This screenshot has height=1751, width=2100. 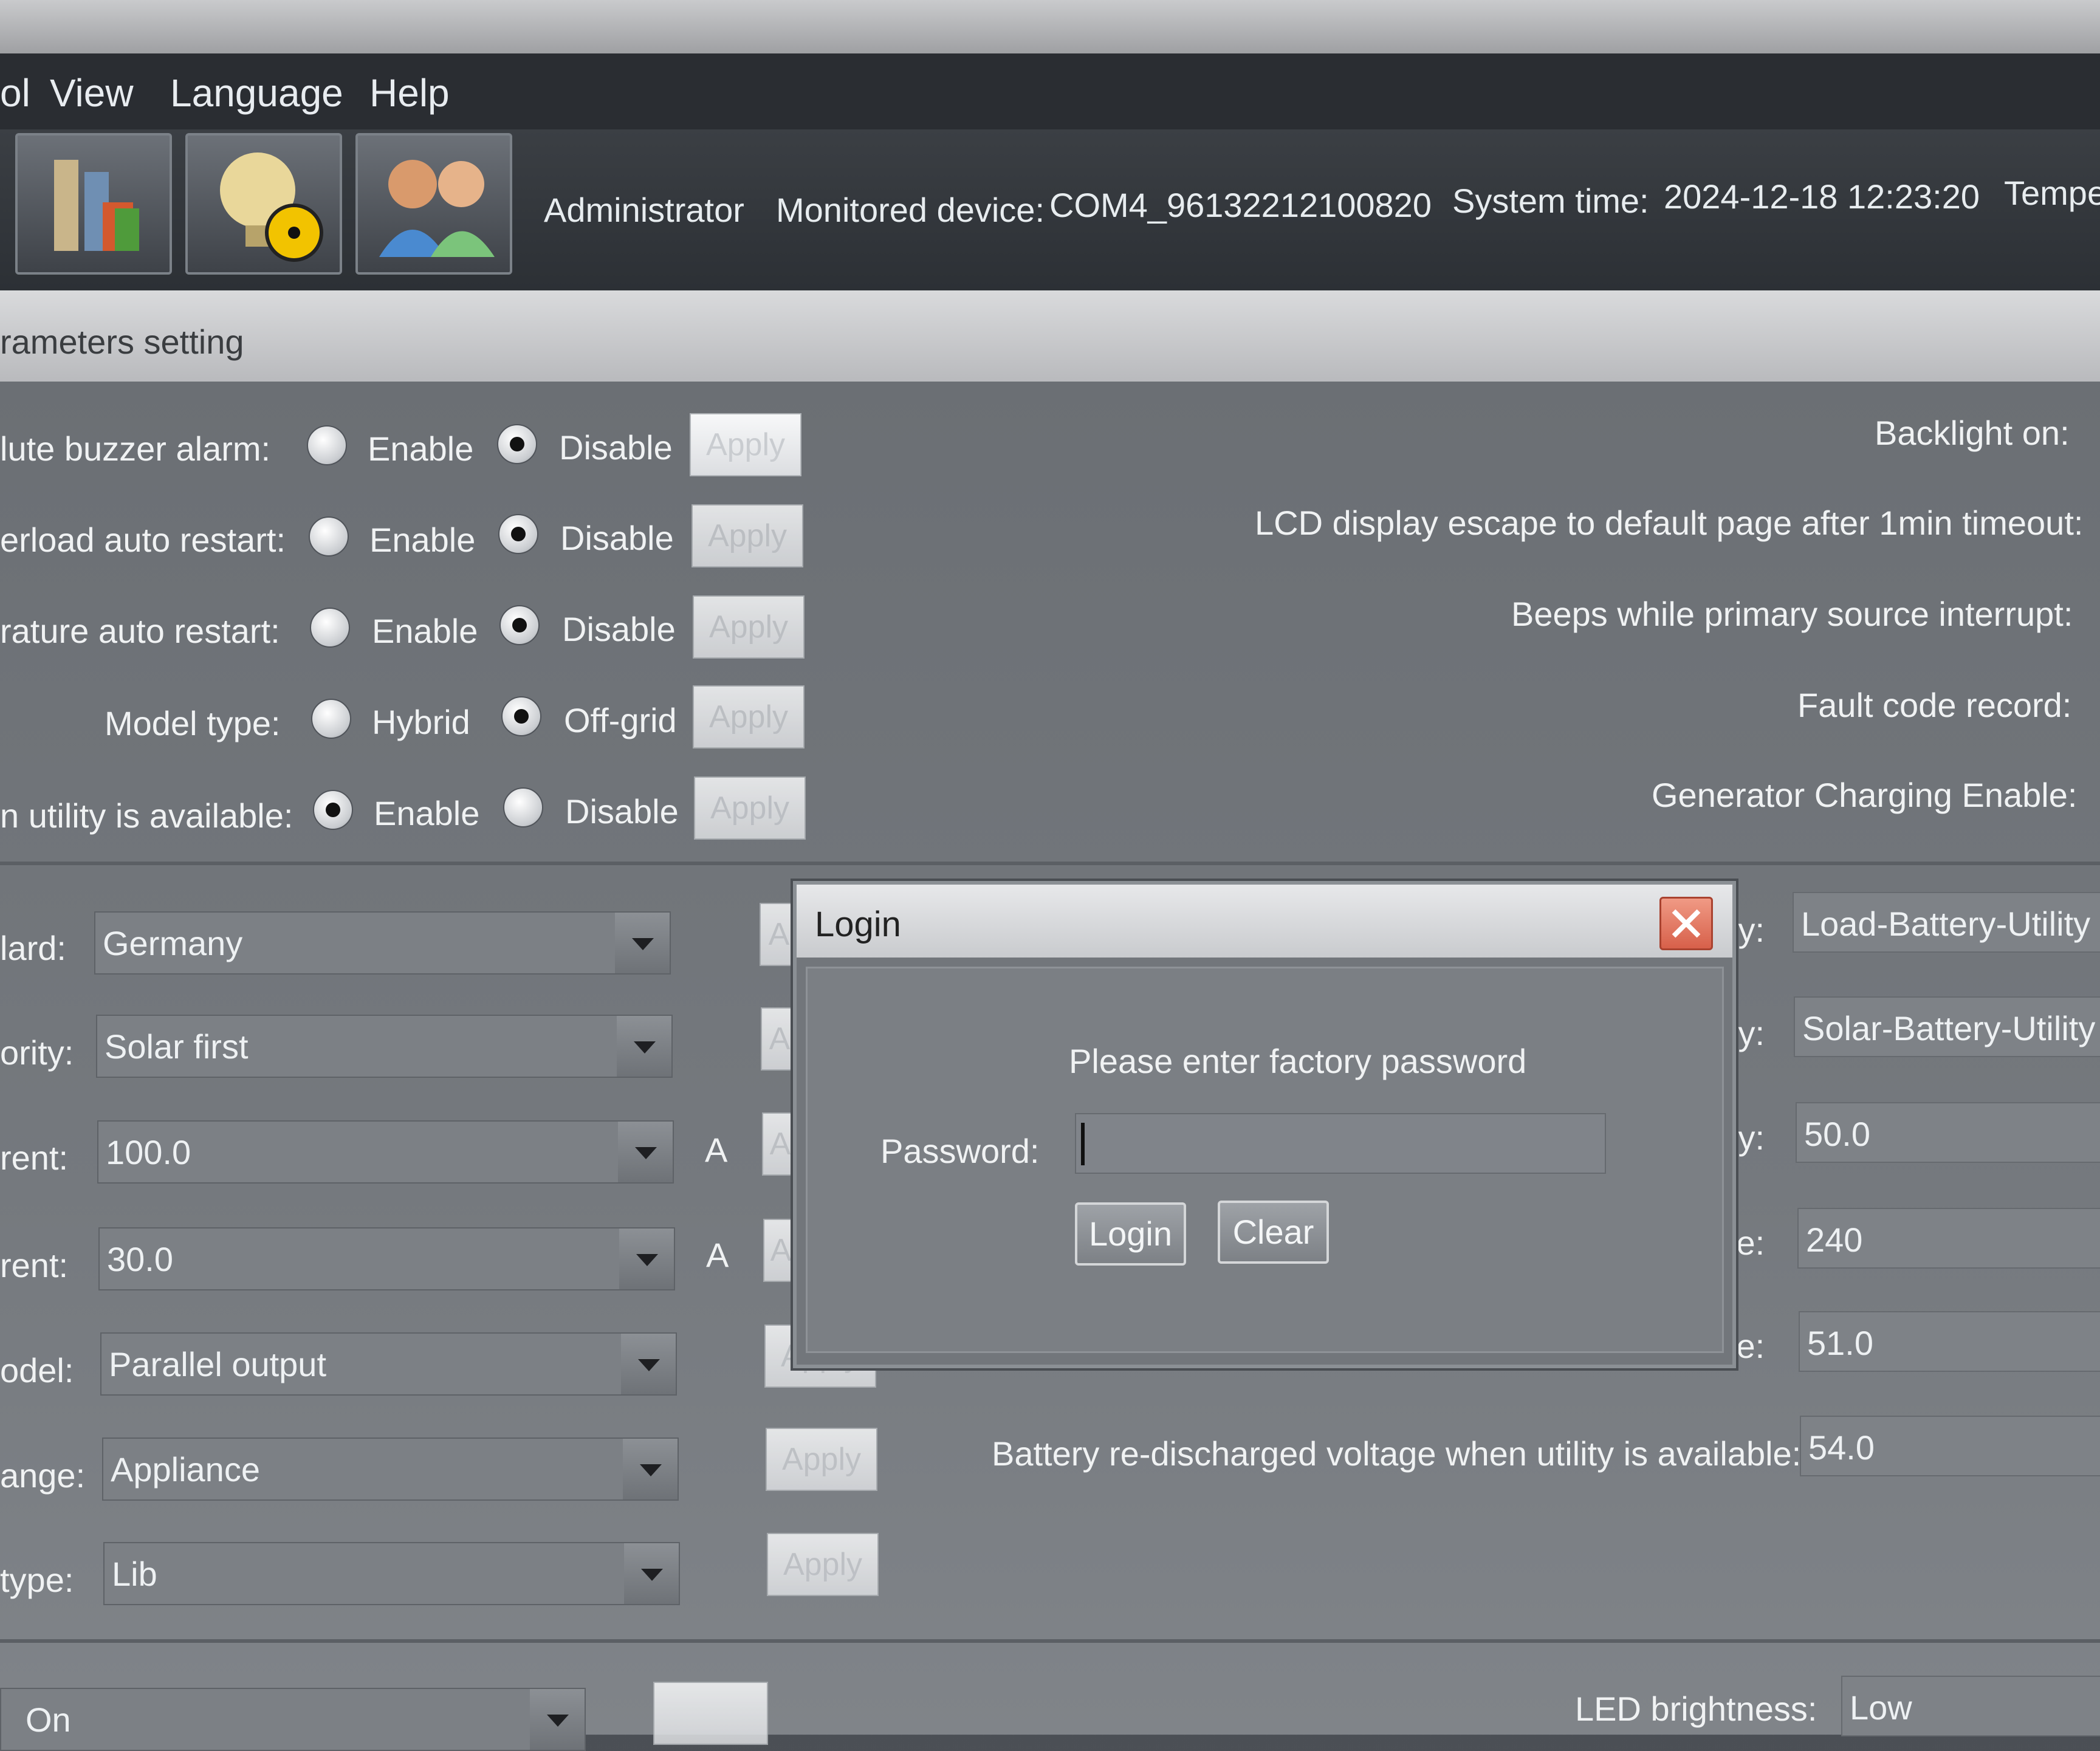 I want to click on max-charging-current-select: 100.0, so click(x=385, y=1152).